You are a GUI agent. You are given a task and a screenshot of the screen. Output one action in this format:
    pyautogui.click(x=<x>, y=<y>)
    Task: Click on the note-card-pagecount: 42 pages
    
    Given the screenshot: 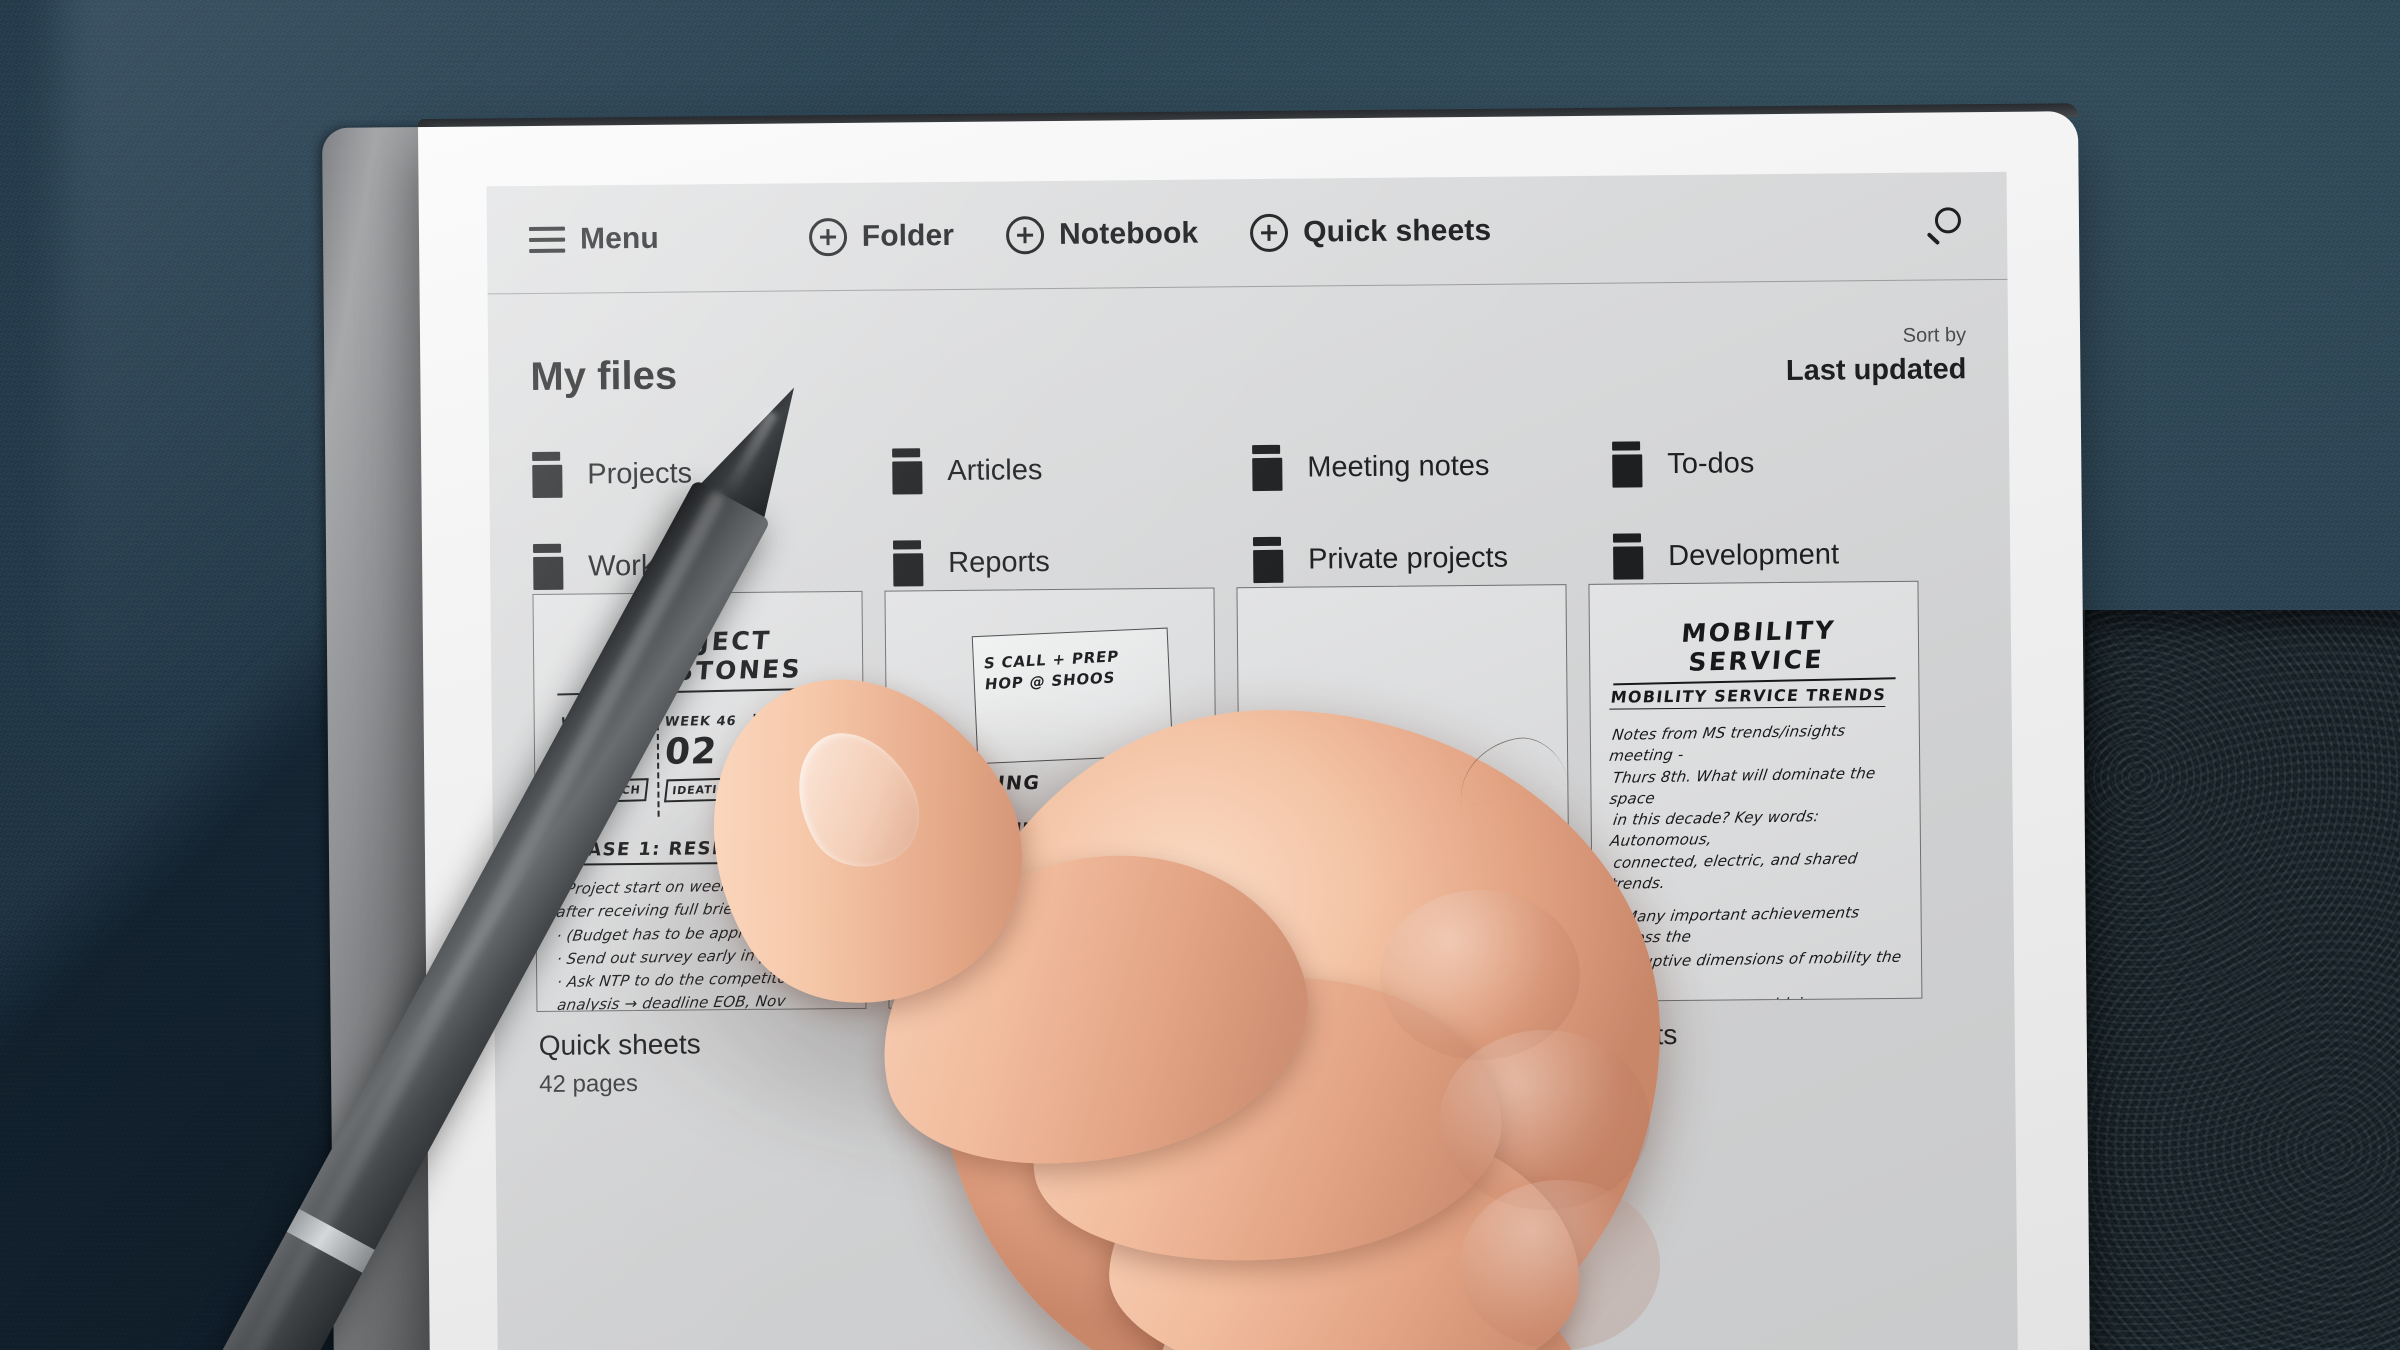 What is the action you would take?
    pyautogui.click(x=589, y=1084)
    